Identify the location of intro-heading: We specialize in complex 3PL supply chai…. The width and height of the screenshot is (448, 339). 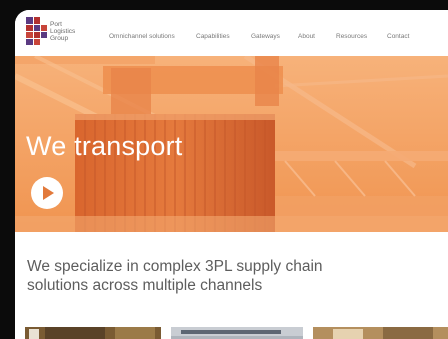
(175, 276).